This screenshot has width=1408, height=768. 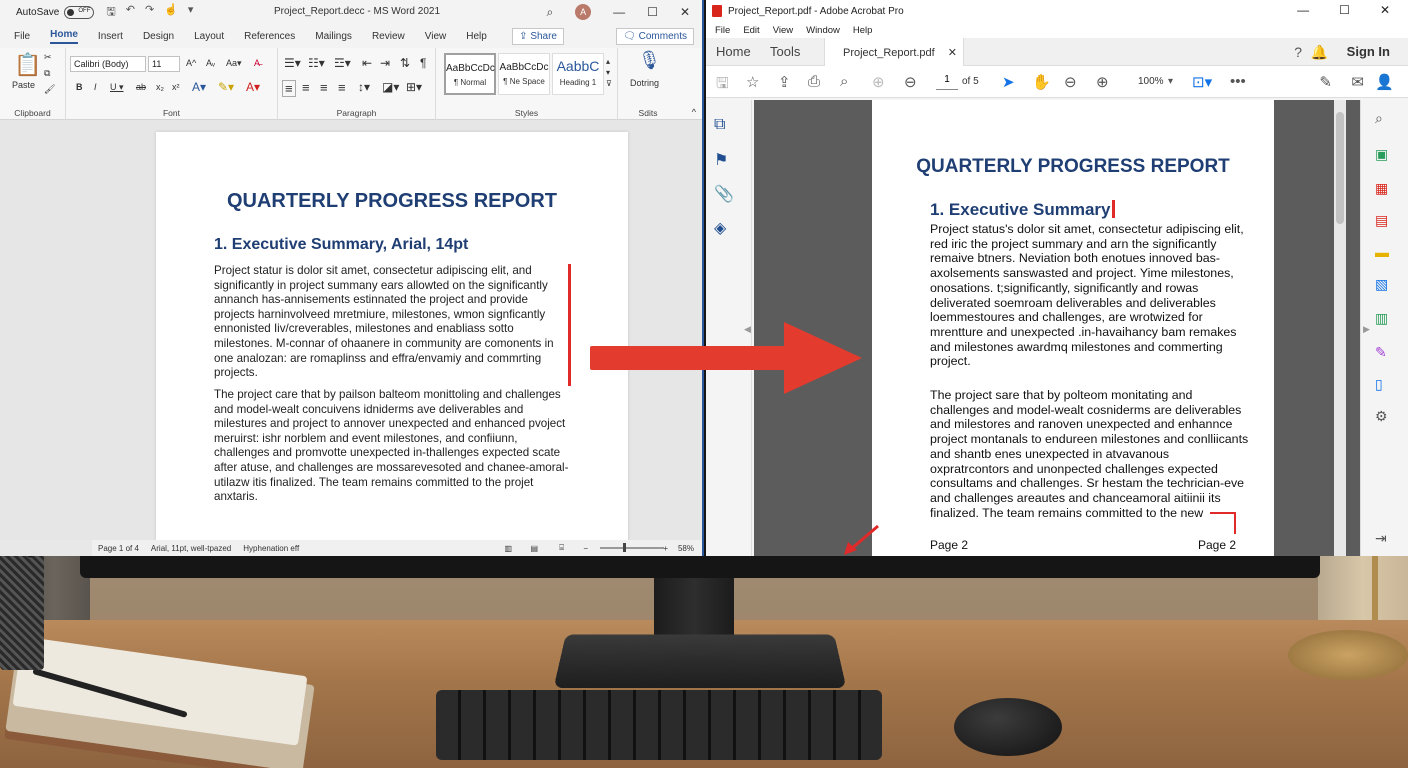 What do you see at coordinates (910, 82) in the screenshot?
I see `page-down-icon: ⊖` at bounding box center [910, 82].